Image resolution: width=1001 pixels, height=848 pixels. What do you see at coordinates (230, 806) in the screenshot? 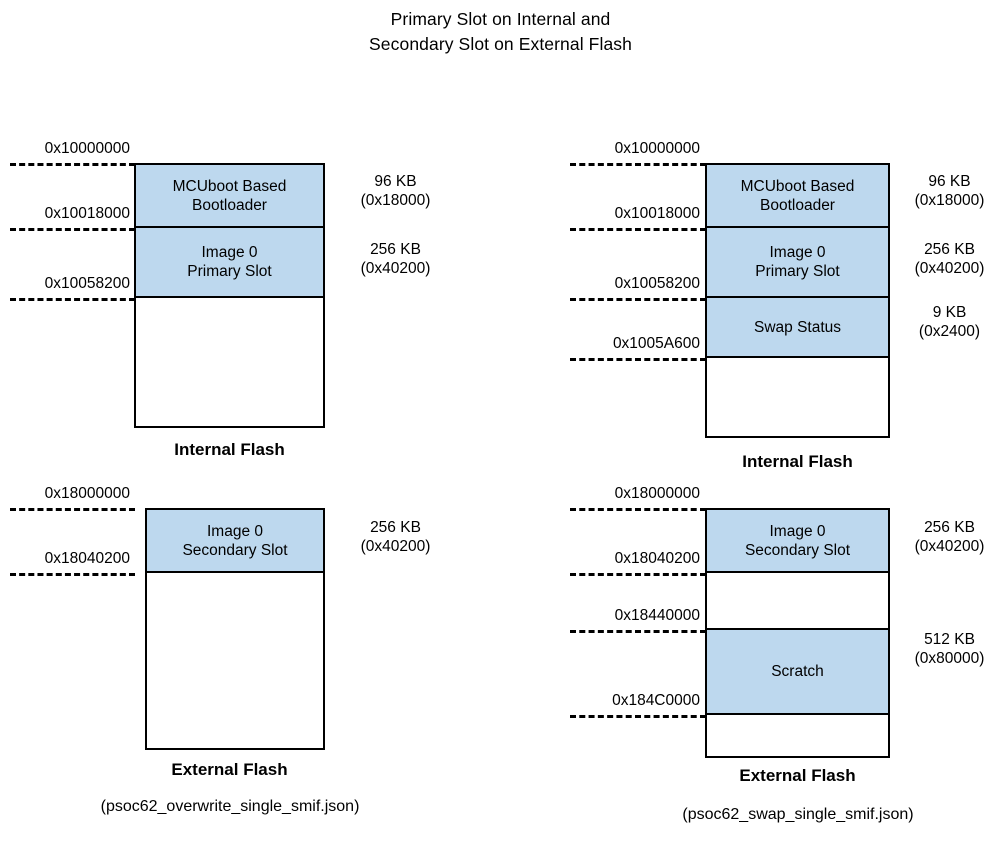
I see `caption-left-panel: (psoc62_overwrite_single_smif.json)` at bounding box center [230, 806].